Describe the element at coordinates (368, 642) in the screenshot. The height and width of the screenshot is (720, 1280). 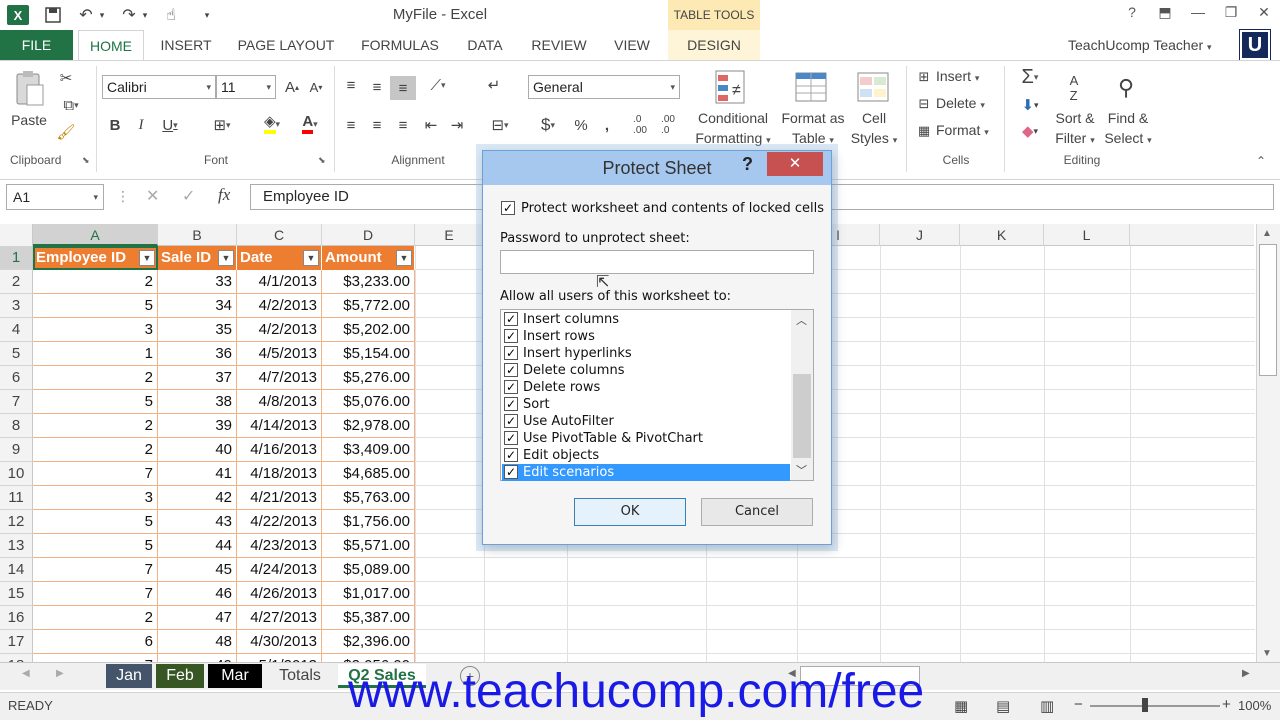
I see `table-cell: $2,396.00` at that location.